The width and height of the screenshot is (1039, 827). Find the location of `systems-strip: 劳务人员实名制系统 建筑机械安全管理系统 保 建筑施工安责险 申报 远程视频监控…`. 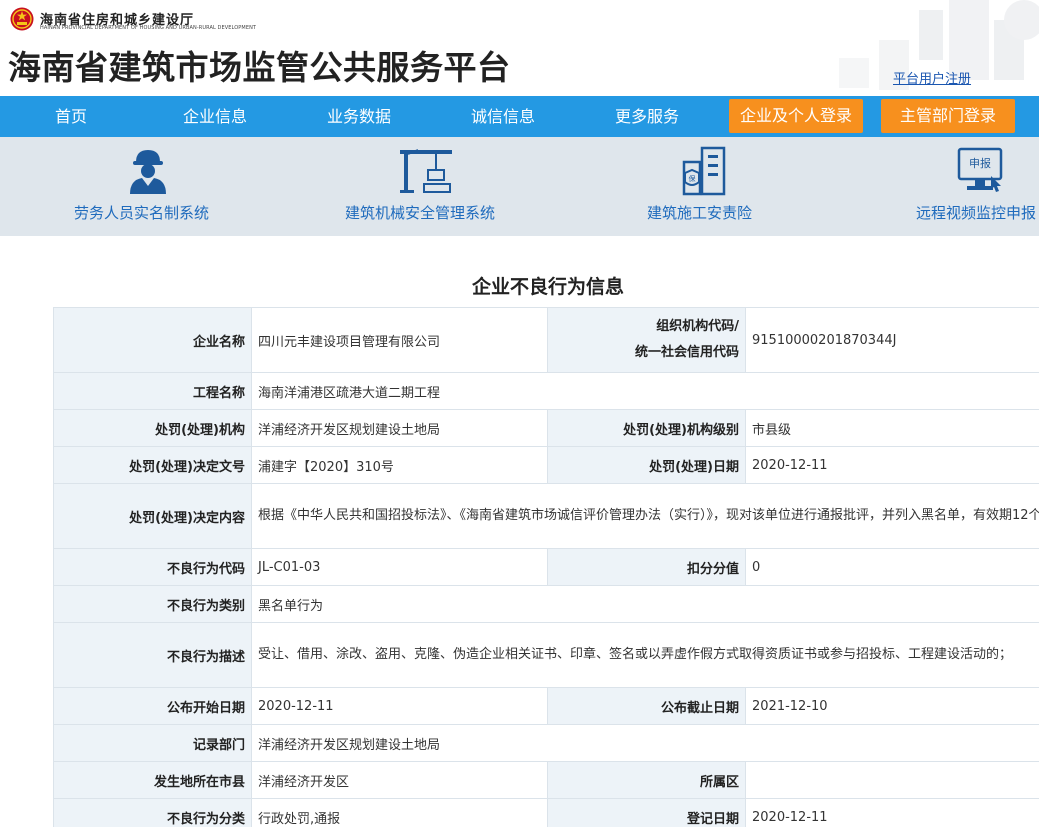

systems-strip: 劳务人员实名制系统 建筑机械安全管理系统 保 建筑施工安责险 申报 远程视频监控… is located at coordinates (519, 186).